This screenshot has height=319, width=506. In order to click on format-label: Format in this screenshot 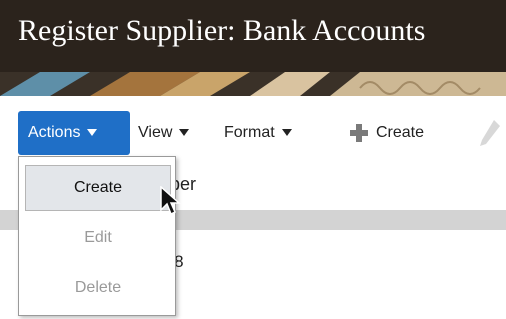, I will do `click(249, 132)`.